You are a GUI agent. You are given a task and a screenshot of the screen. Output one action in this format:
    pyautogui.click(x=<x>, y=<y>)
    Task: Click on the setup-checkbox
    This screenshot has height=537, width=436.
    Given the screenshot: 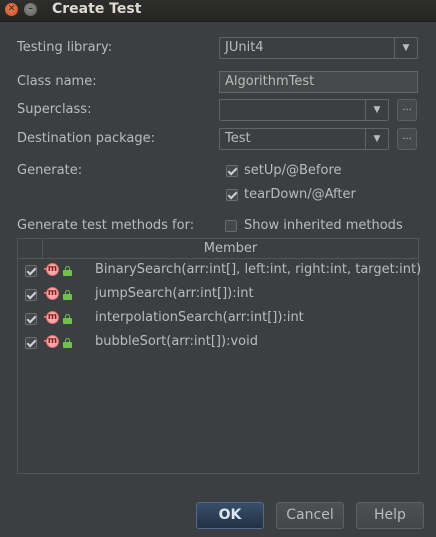 What is the action you would take?
    pyautogui.click(x=232, y=171)
    